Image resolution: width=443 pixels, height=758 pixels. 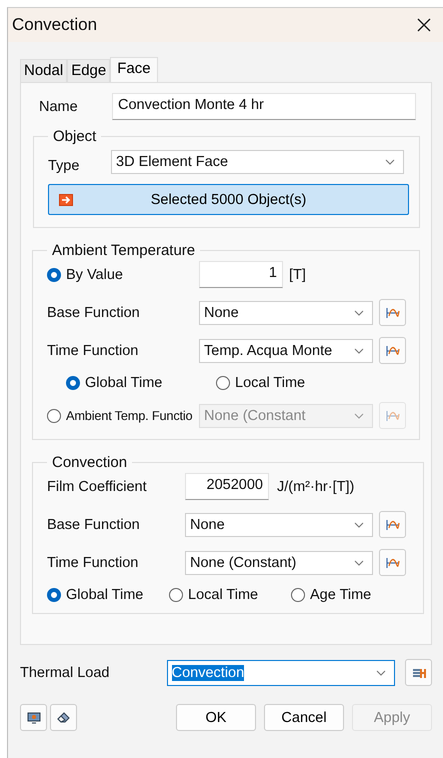 I want to click on close-icon, so click(x=424, y=25).